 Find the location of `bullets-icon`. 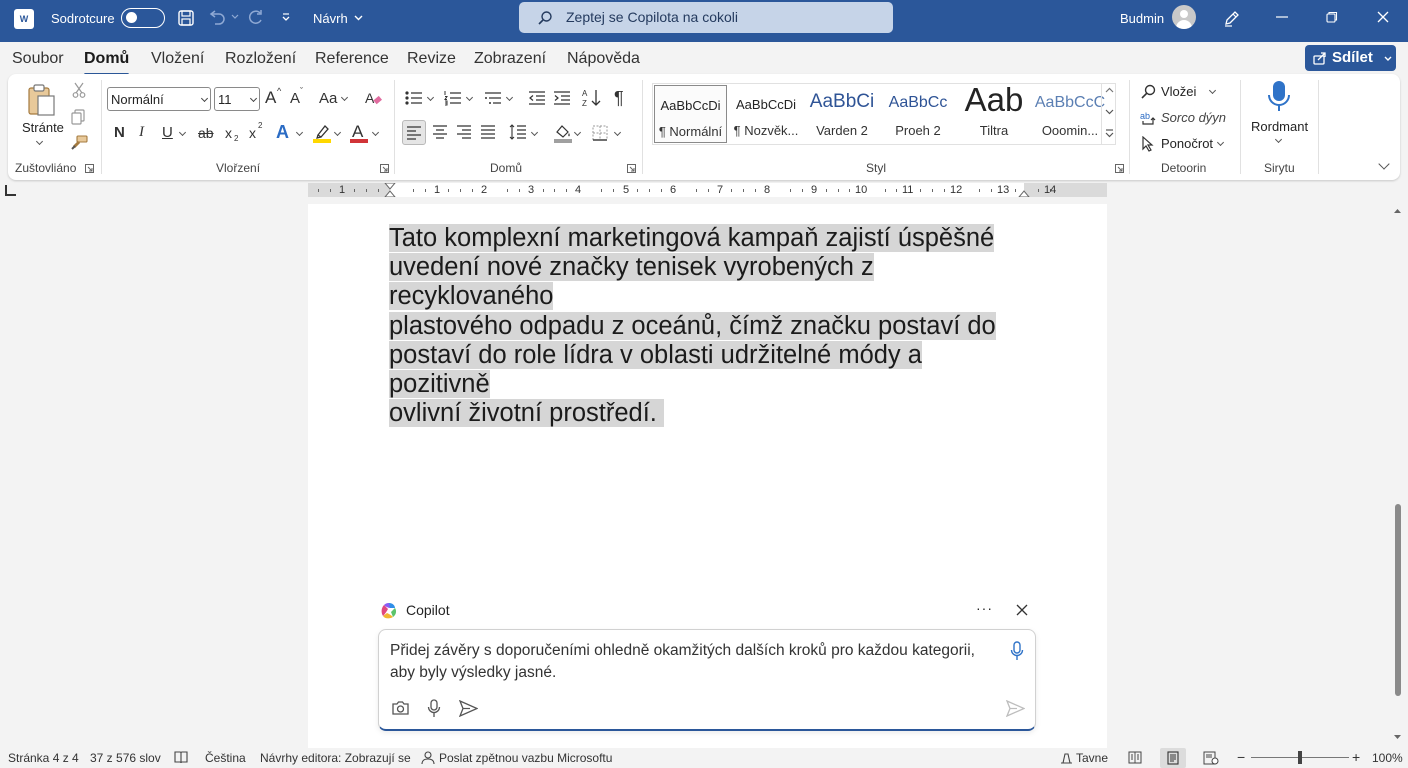

bullets-icon is located at coordinates (414, 98).